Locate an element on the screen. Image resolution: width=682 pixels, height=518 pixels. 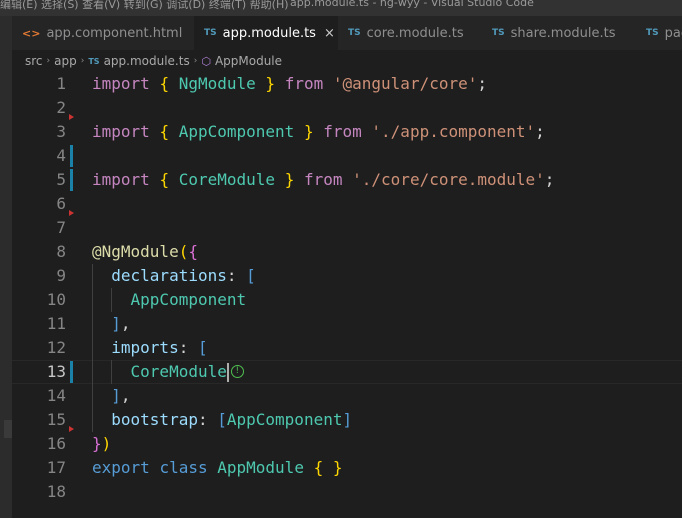
tab-app-module-ts: TS app.module.ts × is located at coordinates (266, 33).